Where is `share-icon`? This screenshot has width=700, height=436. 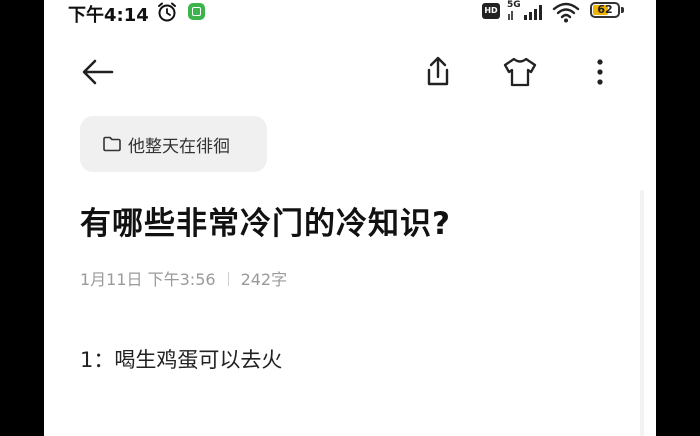
share-icon is located at coordinates (438, 71).